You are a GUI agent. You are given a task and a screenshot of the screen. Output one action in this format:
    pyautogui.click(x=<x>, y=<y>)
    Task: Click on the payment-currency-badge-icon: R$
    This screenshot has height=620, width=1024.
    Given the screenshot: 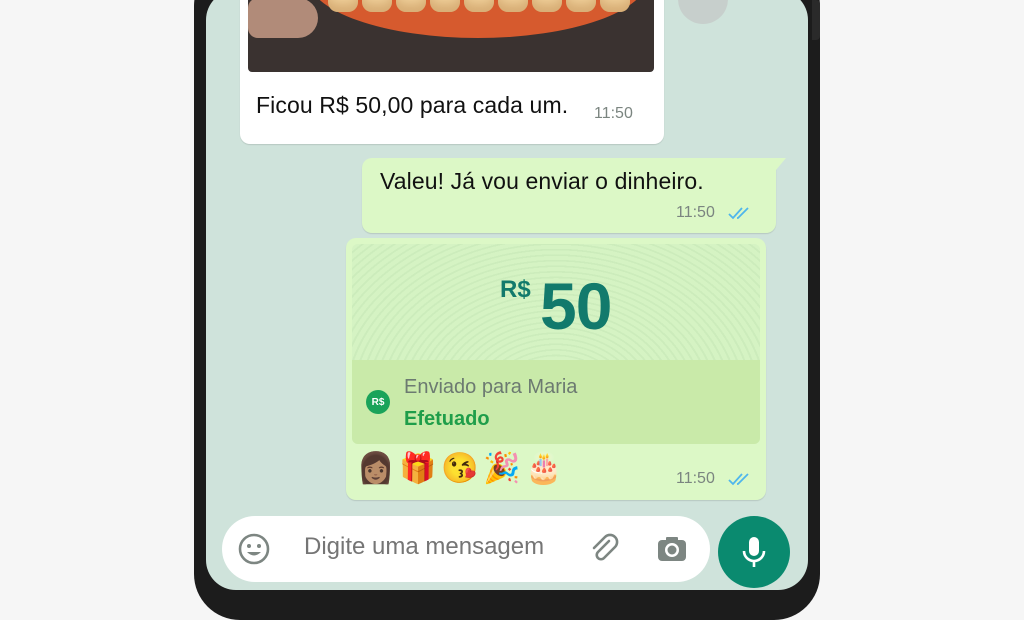 What is the action you would take?
    pyautogui.click(x=378, y=402)
    